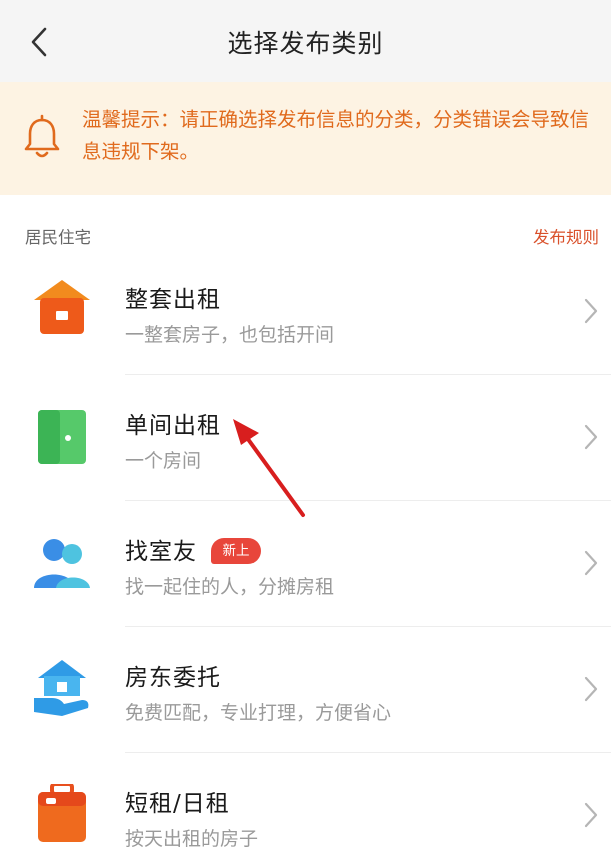 The width and height of the screenshot is (611, 851). I want to click on roommates-icon, so click(62, 563).